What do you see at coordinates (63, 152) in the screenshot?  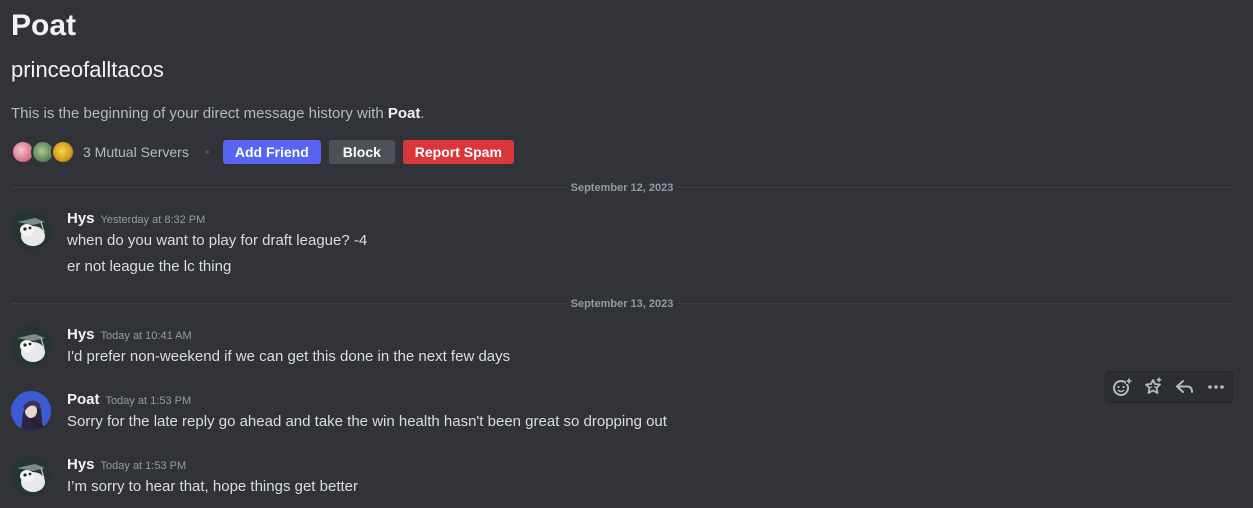 I see `mutual-server-icon` at bounding box center [63, 152].